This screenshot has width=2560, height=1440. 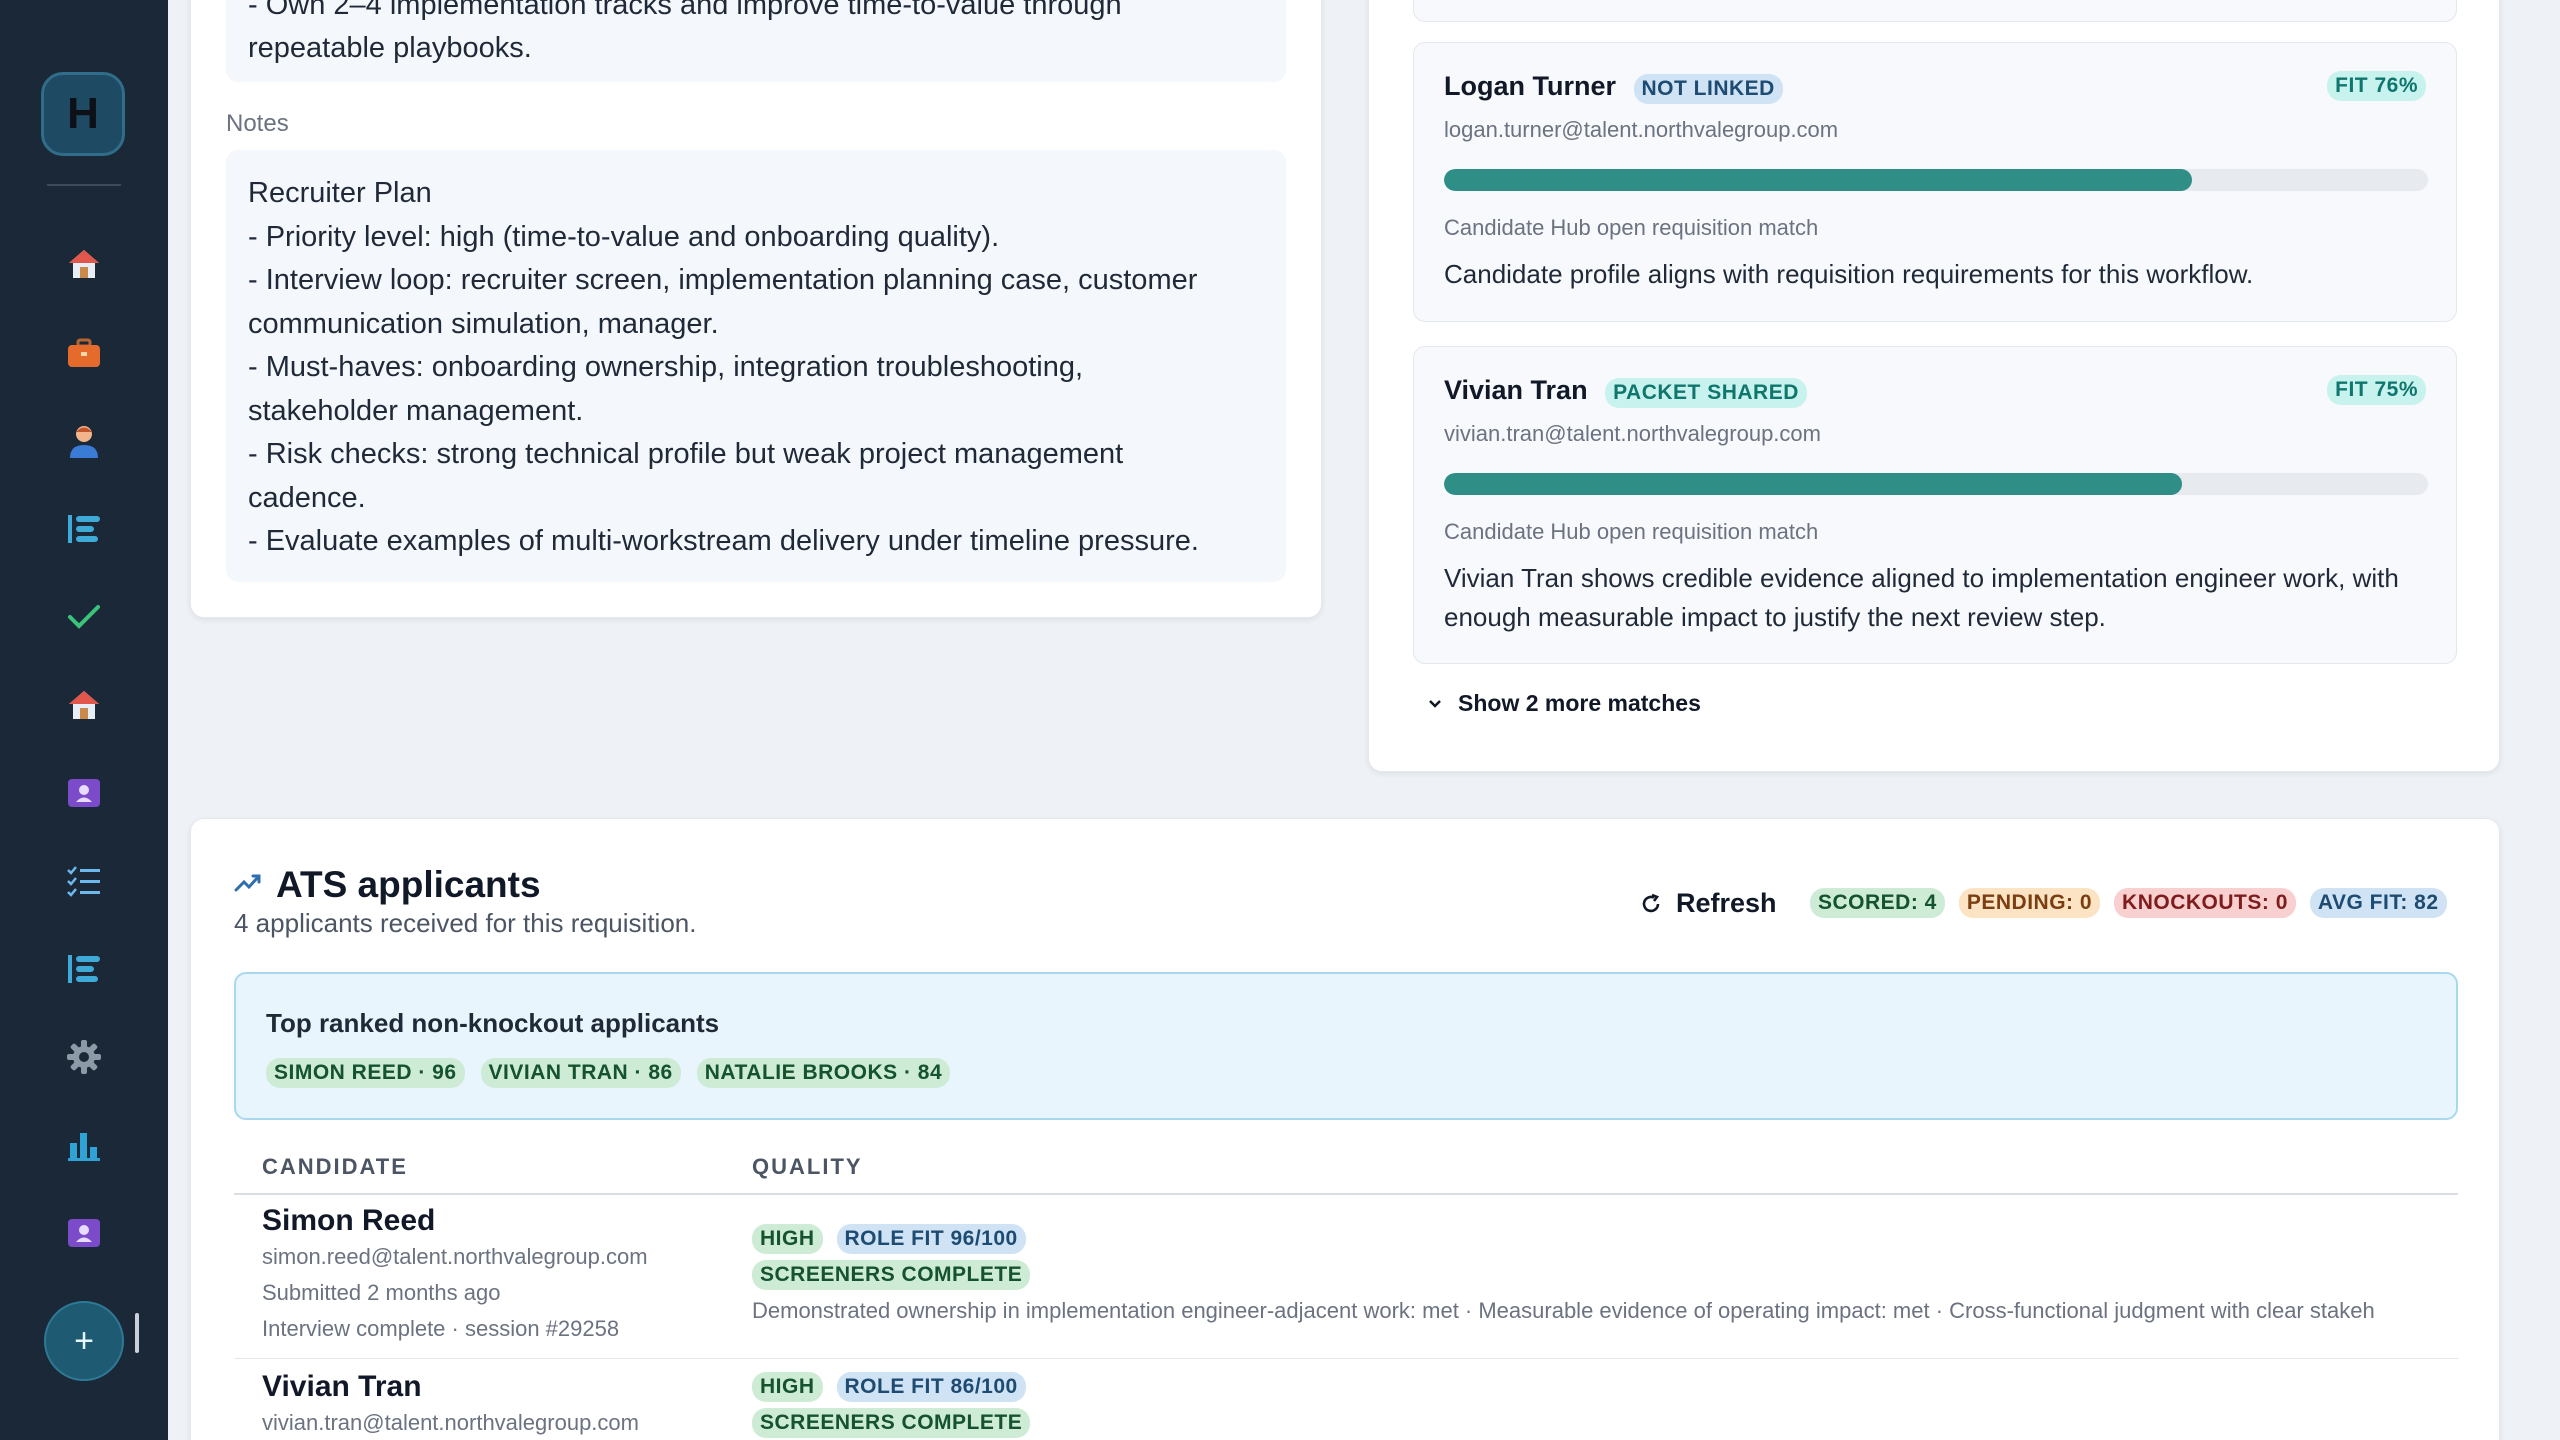 What do you see at coordinates (1435, 703) in the screenshot?
I see `chevron-down-icon` at bounding box center [1435, 703].